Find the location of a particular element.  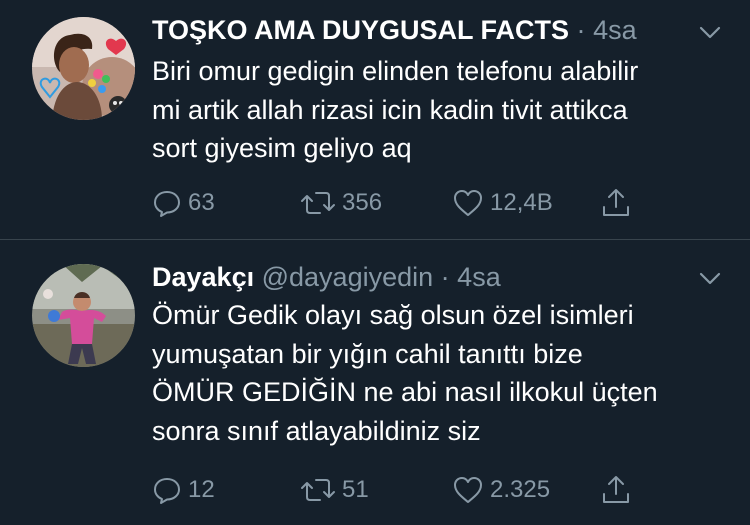

tweet-header: TOŞKO AMA DUYGUSAL FACTS · 4sa is located at coordinates (421, 30).